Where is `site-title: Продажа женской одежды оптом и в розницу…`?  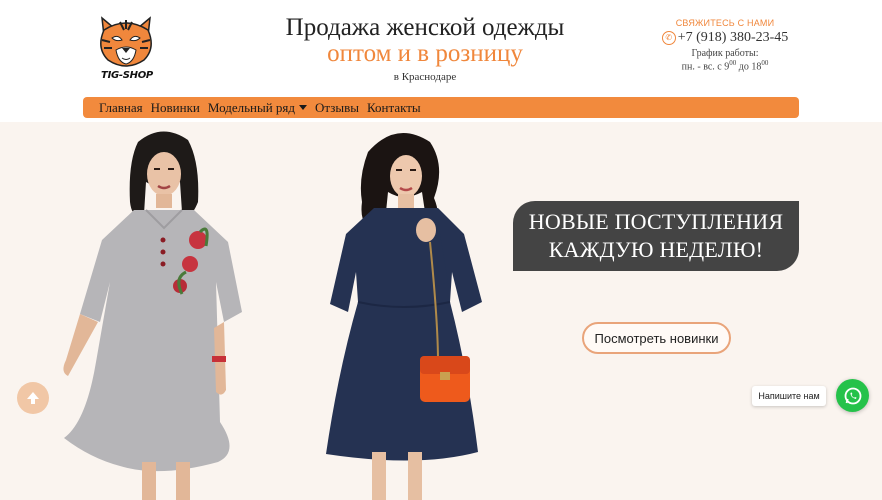 site-title: Продажа женской одежды оптом и в розницу… is located at coordinates (425, 50).